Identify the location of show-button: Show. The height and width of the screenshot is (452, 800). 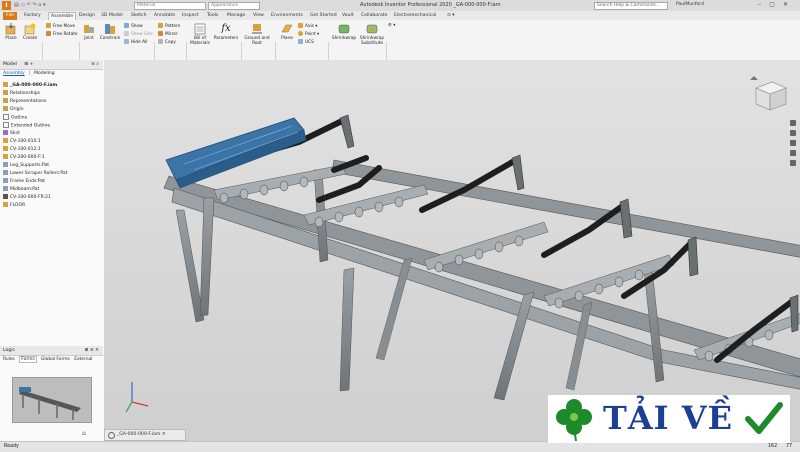
(133, 26).